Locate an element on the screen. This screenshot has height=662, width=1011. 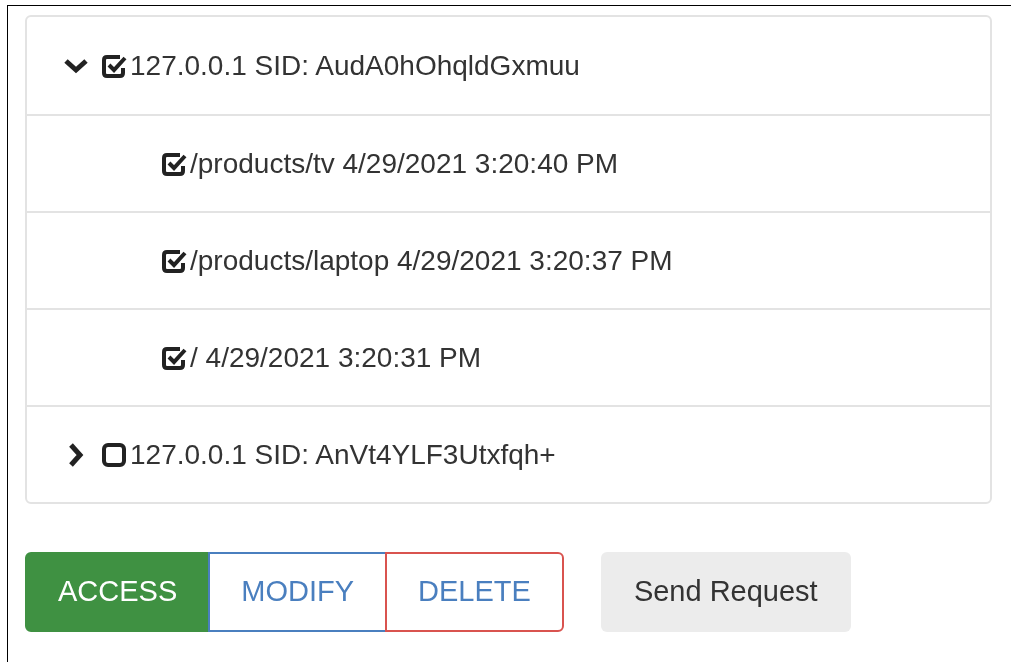
tree-item-label: 127.0.0.1 SID: AnVt4YLF3Utxfqh+ is located at coordinates (343, 454).